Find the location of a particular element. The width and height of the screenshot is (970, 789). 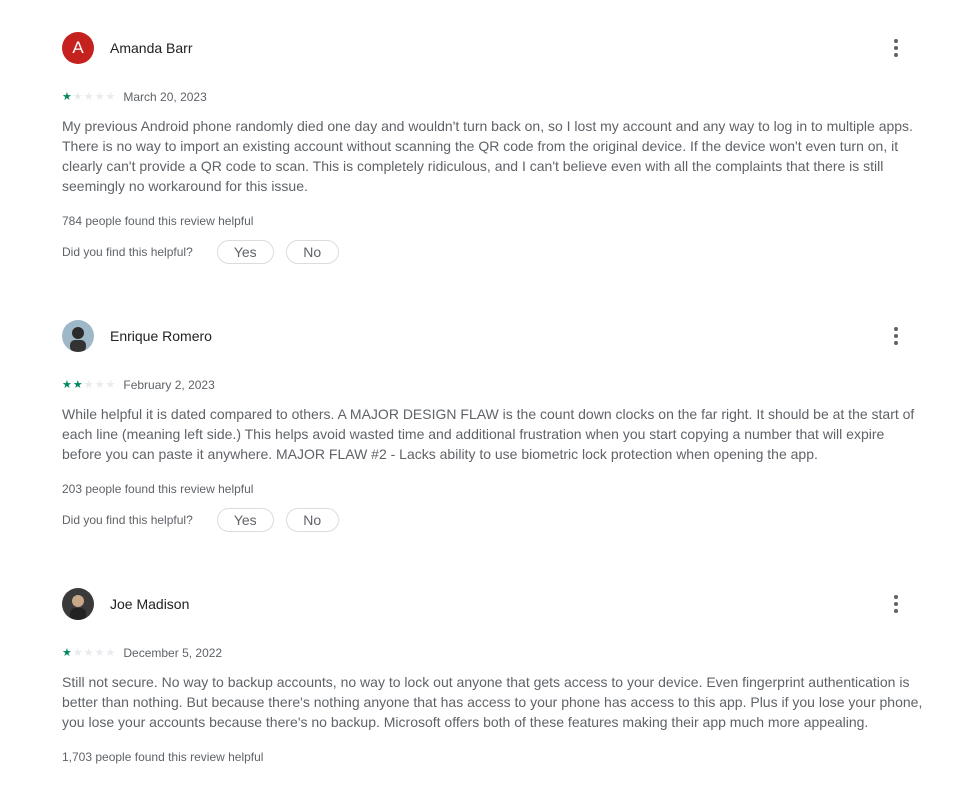

avatar-initial: A is located at coordinates (78, 47).